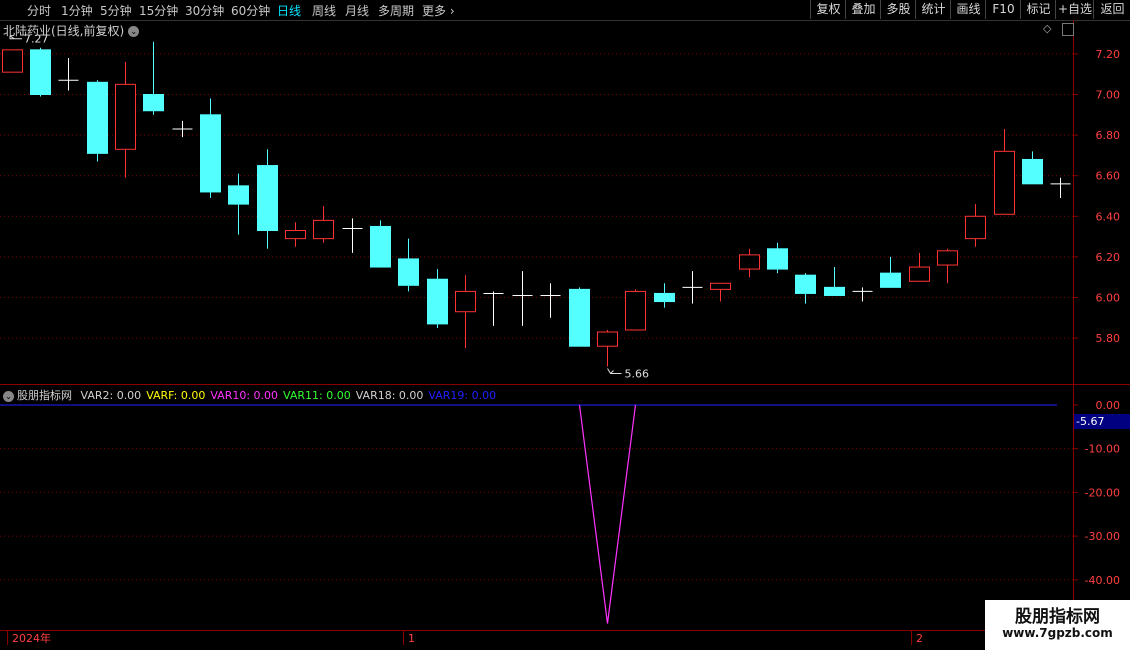 The width and height of the screenshot is (1130, 650). I want to click on indicator-var-4: VAR18: 0.00, so click(389, 395).